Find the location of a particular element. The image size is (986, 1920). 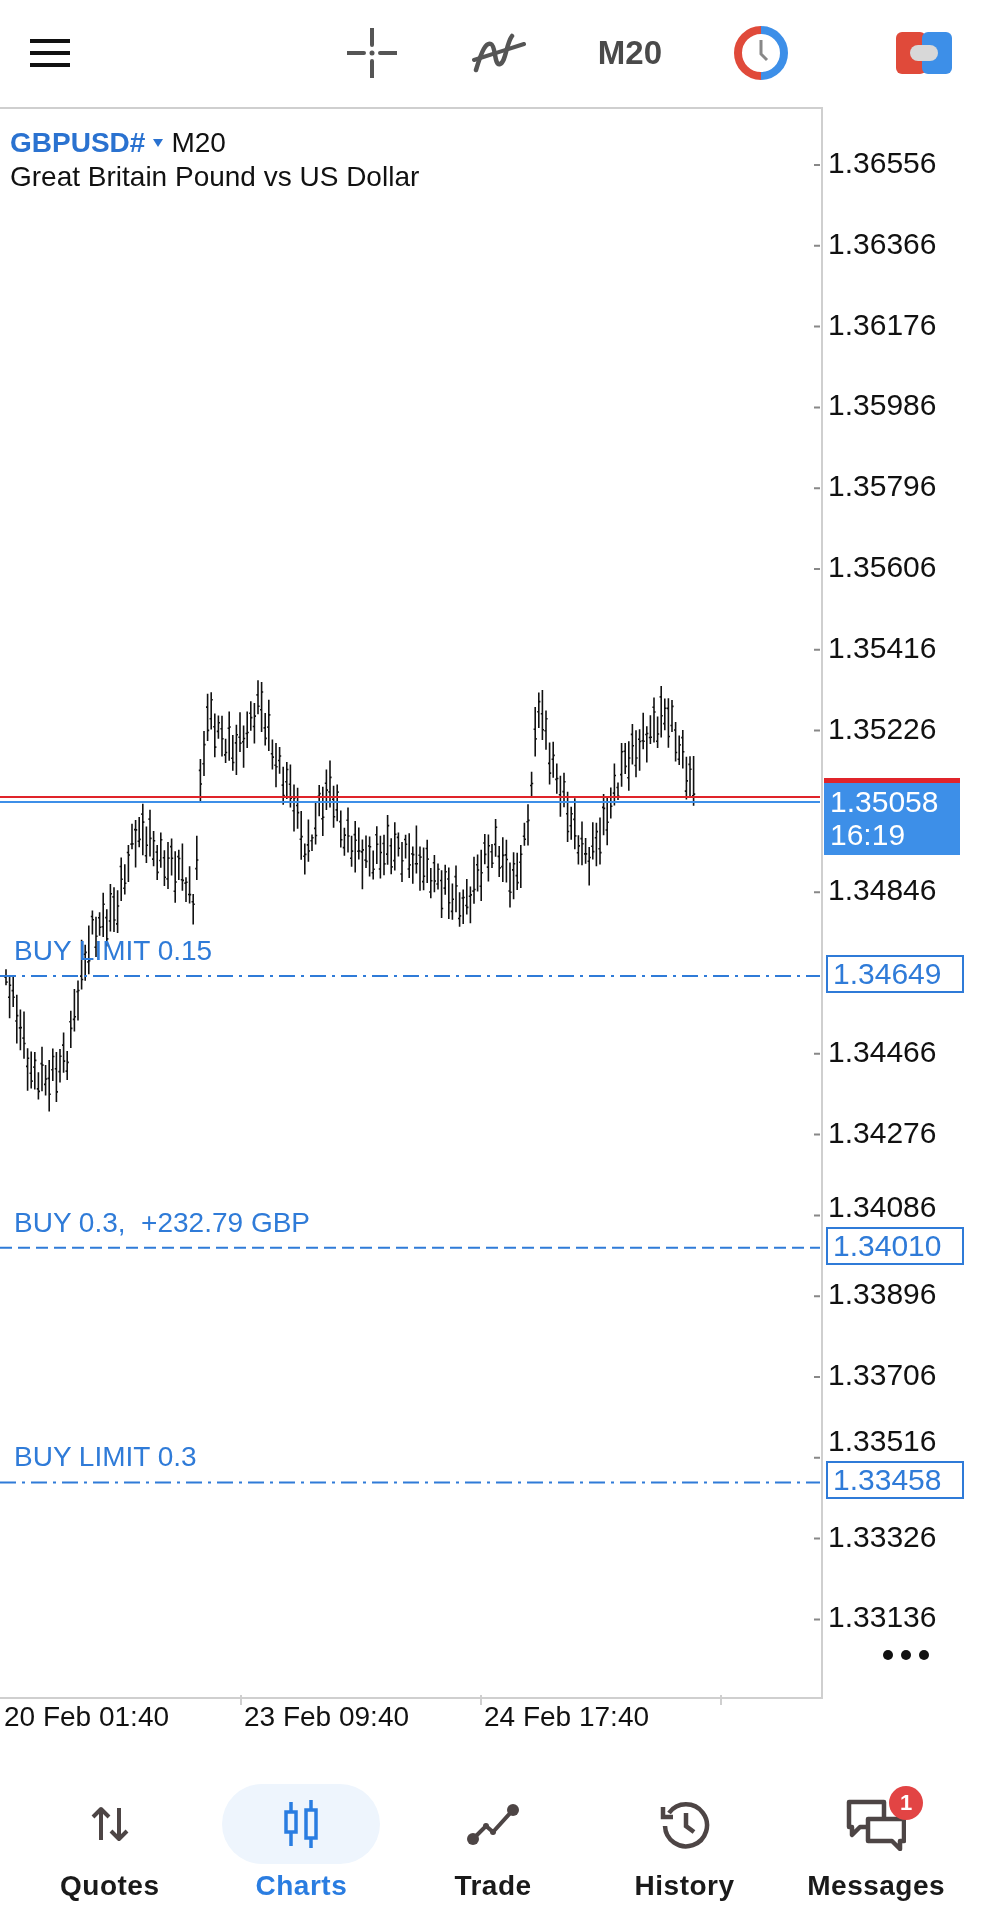

bar-timer: 16:19 is located at coordinates (868, 835).